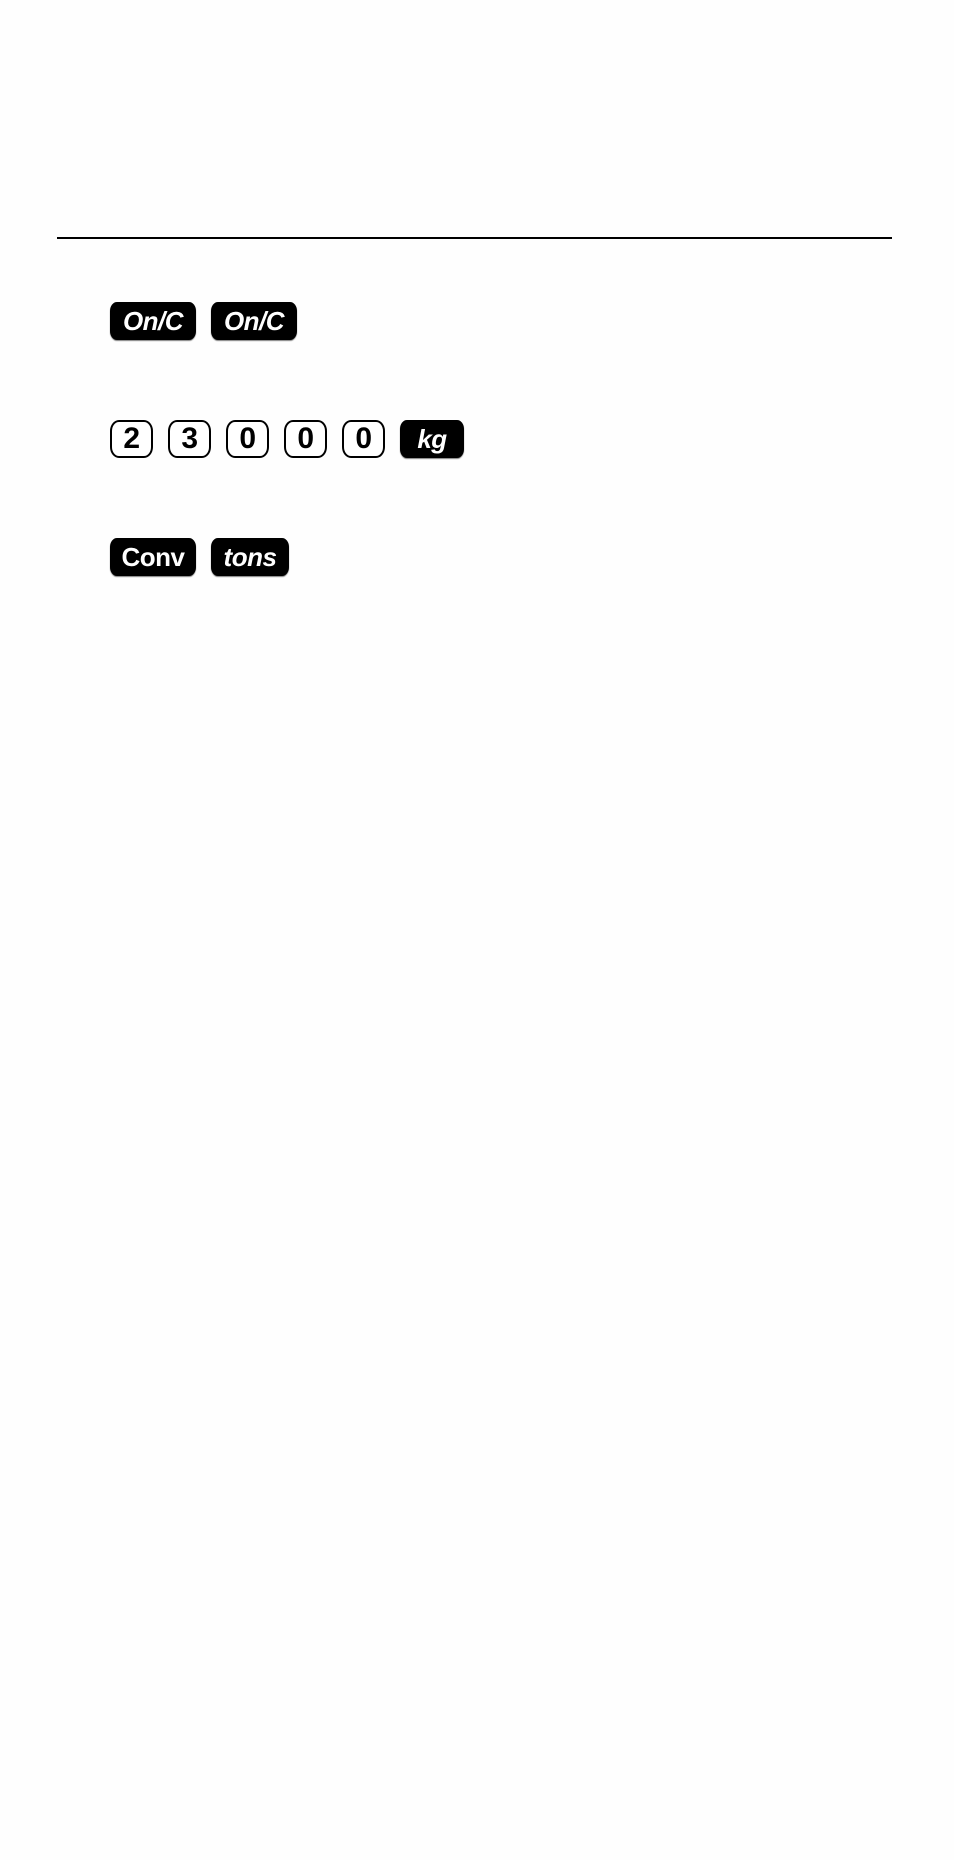 This screenshot has width=954, height=1860. What do you see at coordinates (153, 557) in the screenshot?
I see `convert-key: Conv` at bounding box center [153, 557].